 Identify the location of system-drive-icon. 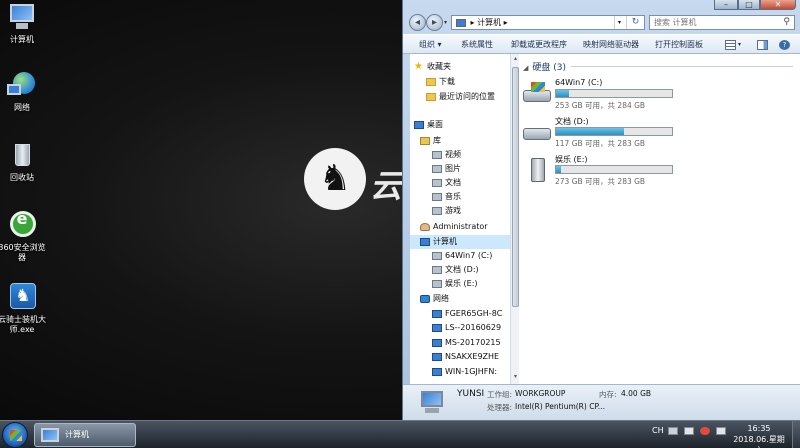
(437, 255).